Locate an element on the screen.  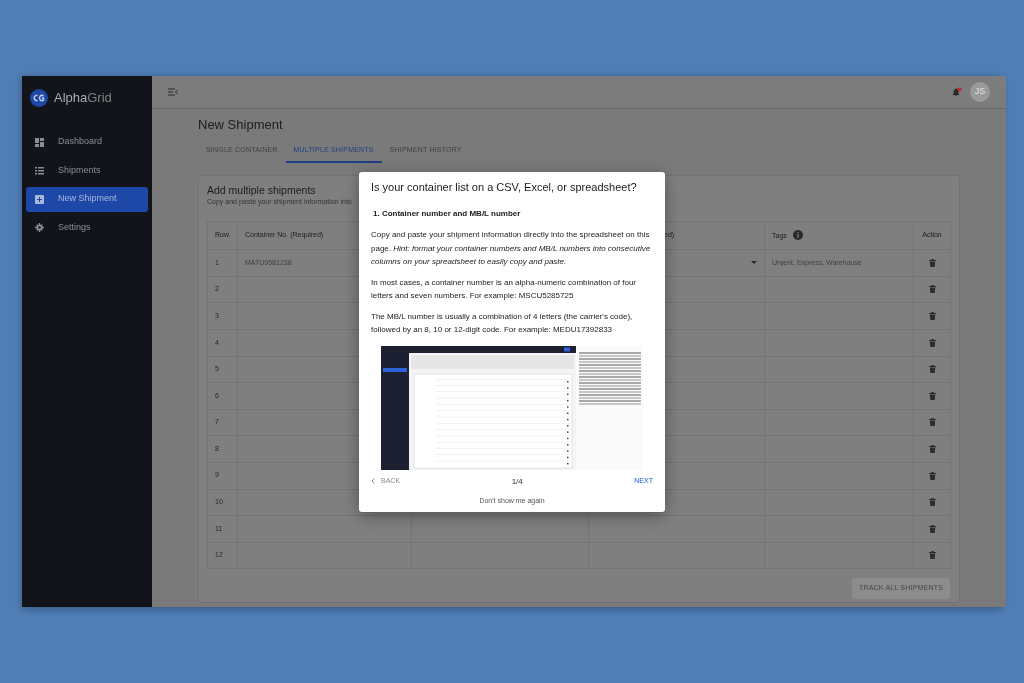
info-icon is located at coordinates (797, 234).